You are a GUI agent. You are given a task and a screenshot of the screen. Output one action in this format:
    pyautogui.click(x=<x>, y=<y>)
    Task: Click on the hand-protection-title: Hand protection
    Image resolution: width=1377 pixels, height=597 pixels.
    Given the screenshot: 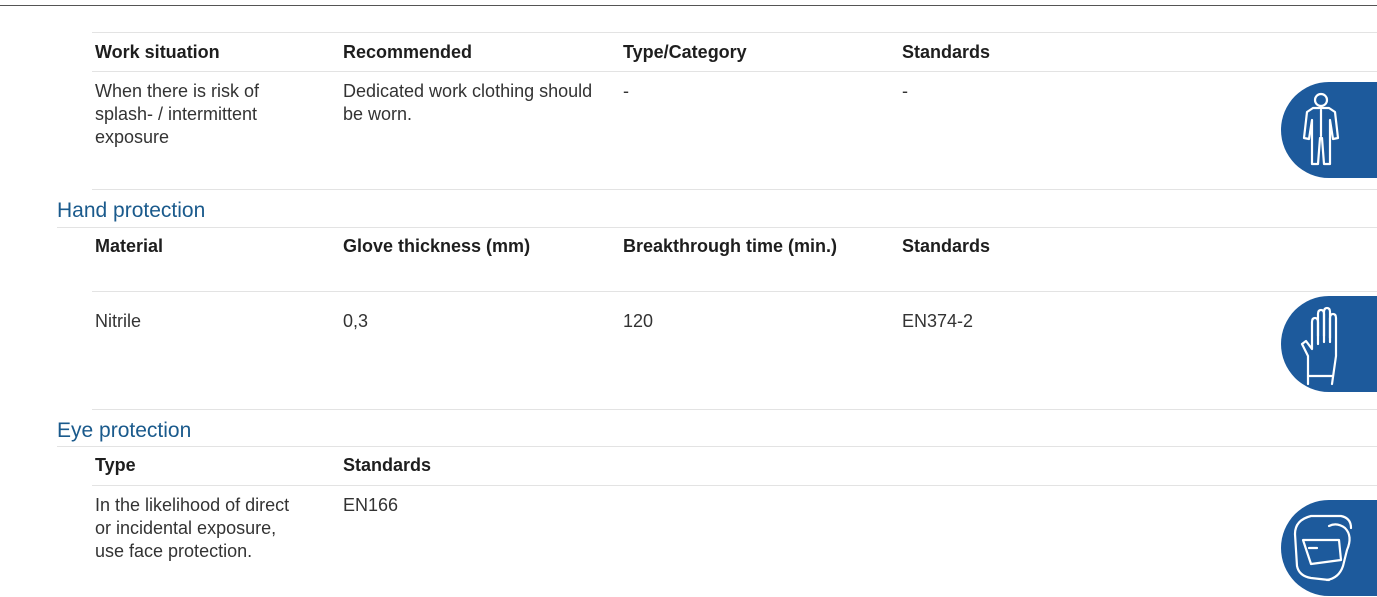 What is the action you would take?
    pyautogui.click(x=131, y=210)
    